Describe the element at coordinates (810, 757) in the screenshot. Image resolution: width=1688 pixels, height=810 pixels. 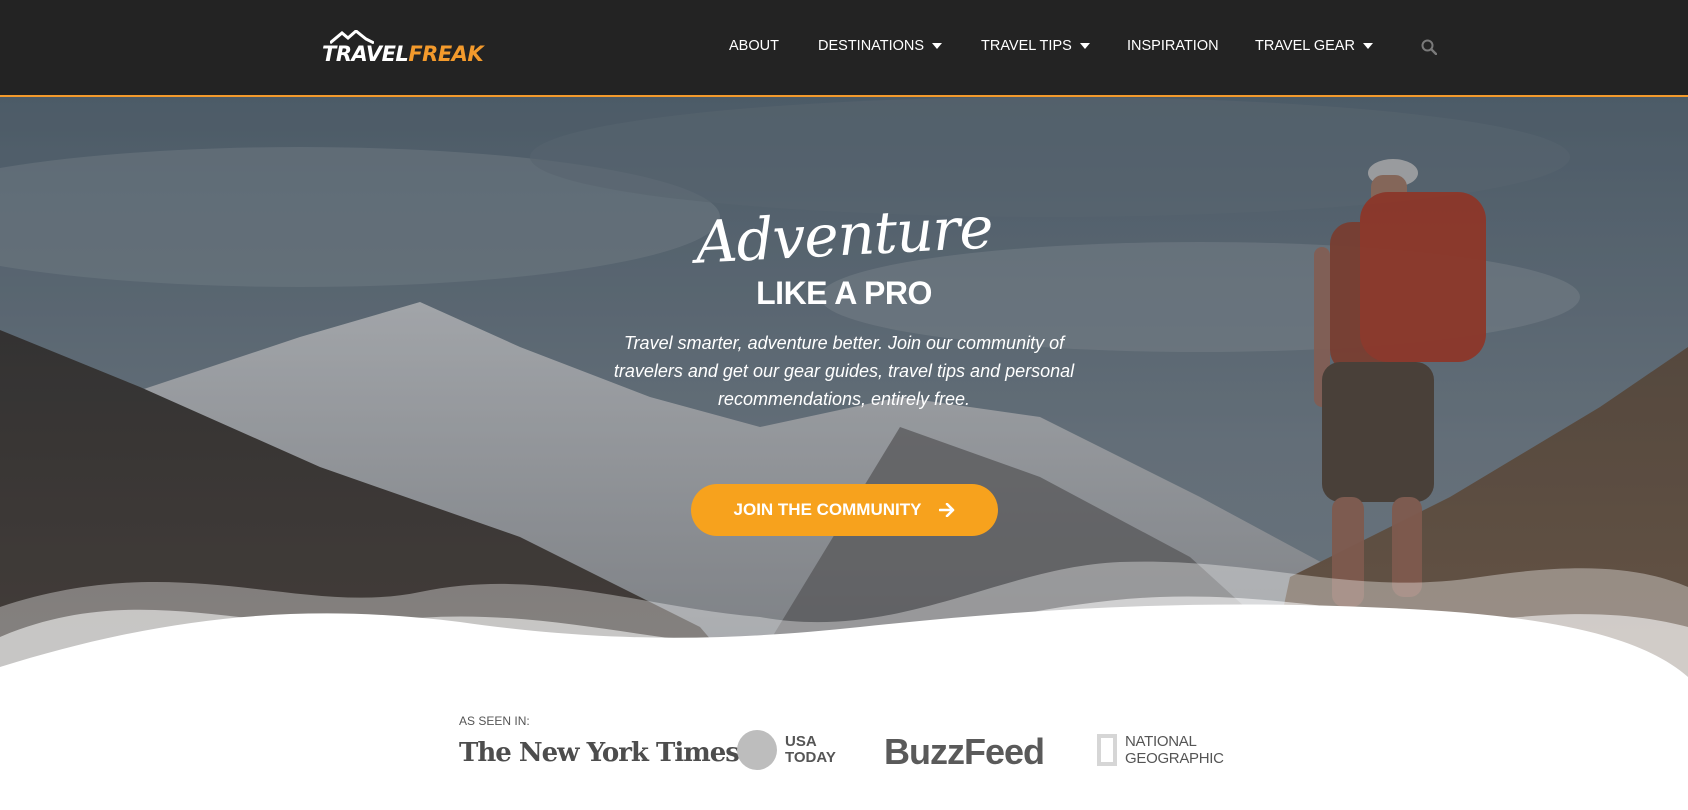
I see `usa-today-line2: TODAY` at that location.